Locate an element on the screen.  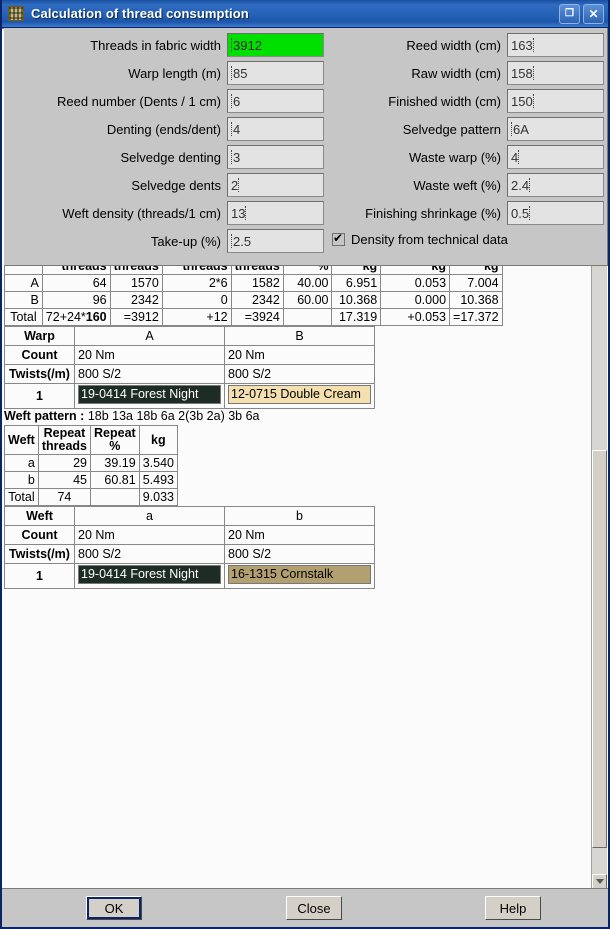
warp-color-cell: 12-0715 Double Cream is located at coordinates (299, 396).